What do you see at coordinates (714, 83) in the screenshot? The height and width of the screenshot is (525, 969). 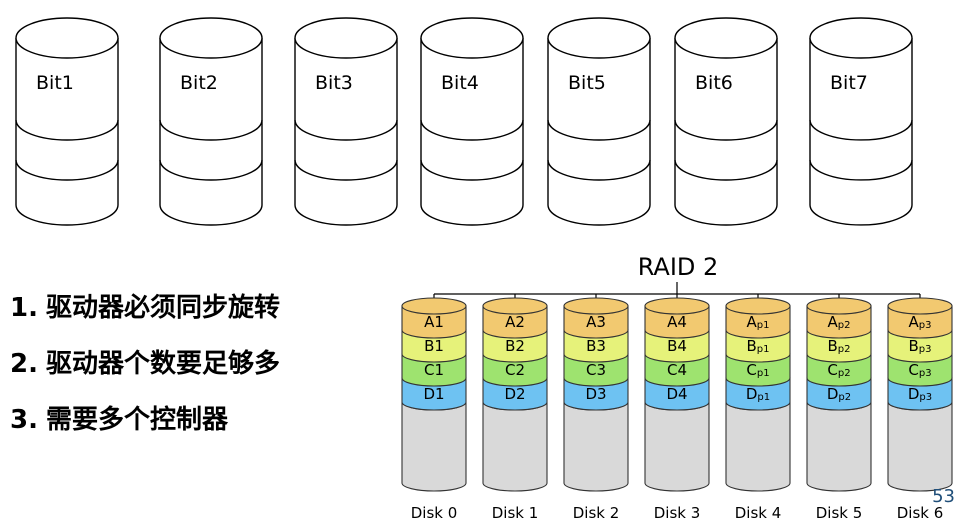 I see `bit-drive-label: Bit6` at bounding box center [714, 83].